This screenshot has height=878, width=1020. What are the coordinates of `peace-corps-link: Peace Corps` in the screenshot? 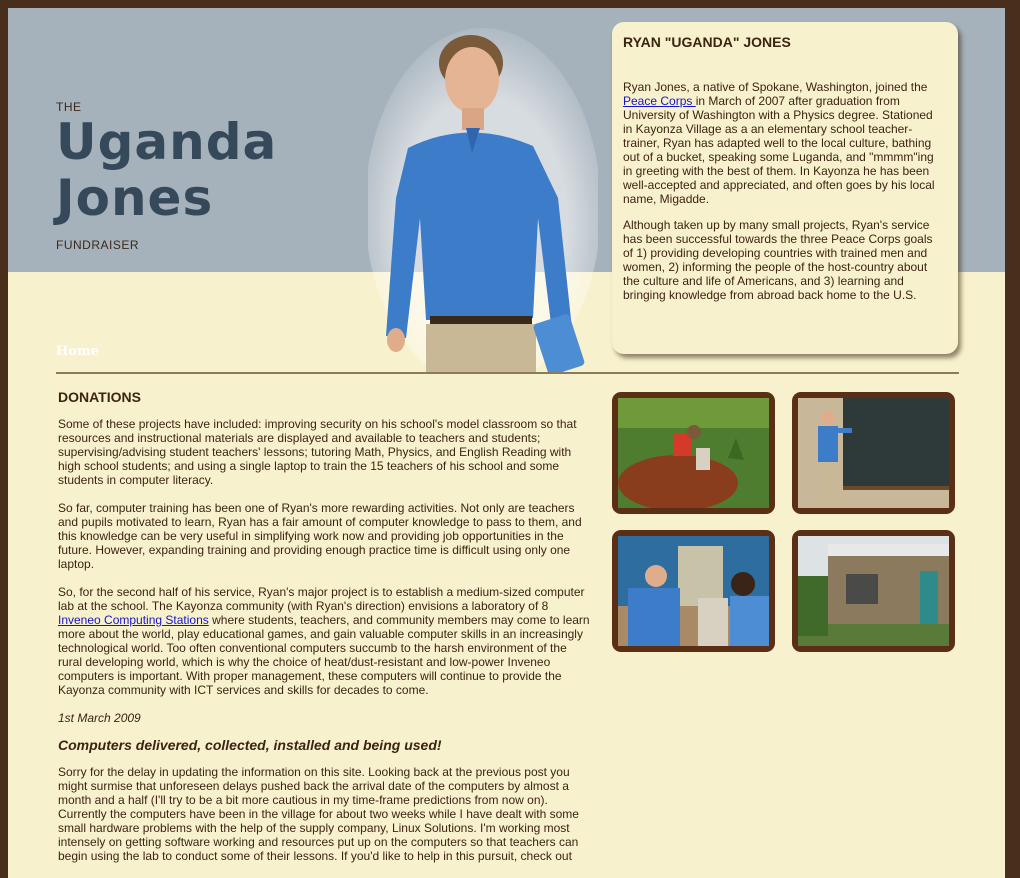 It's located at (659, 101).